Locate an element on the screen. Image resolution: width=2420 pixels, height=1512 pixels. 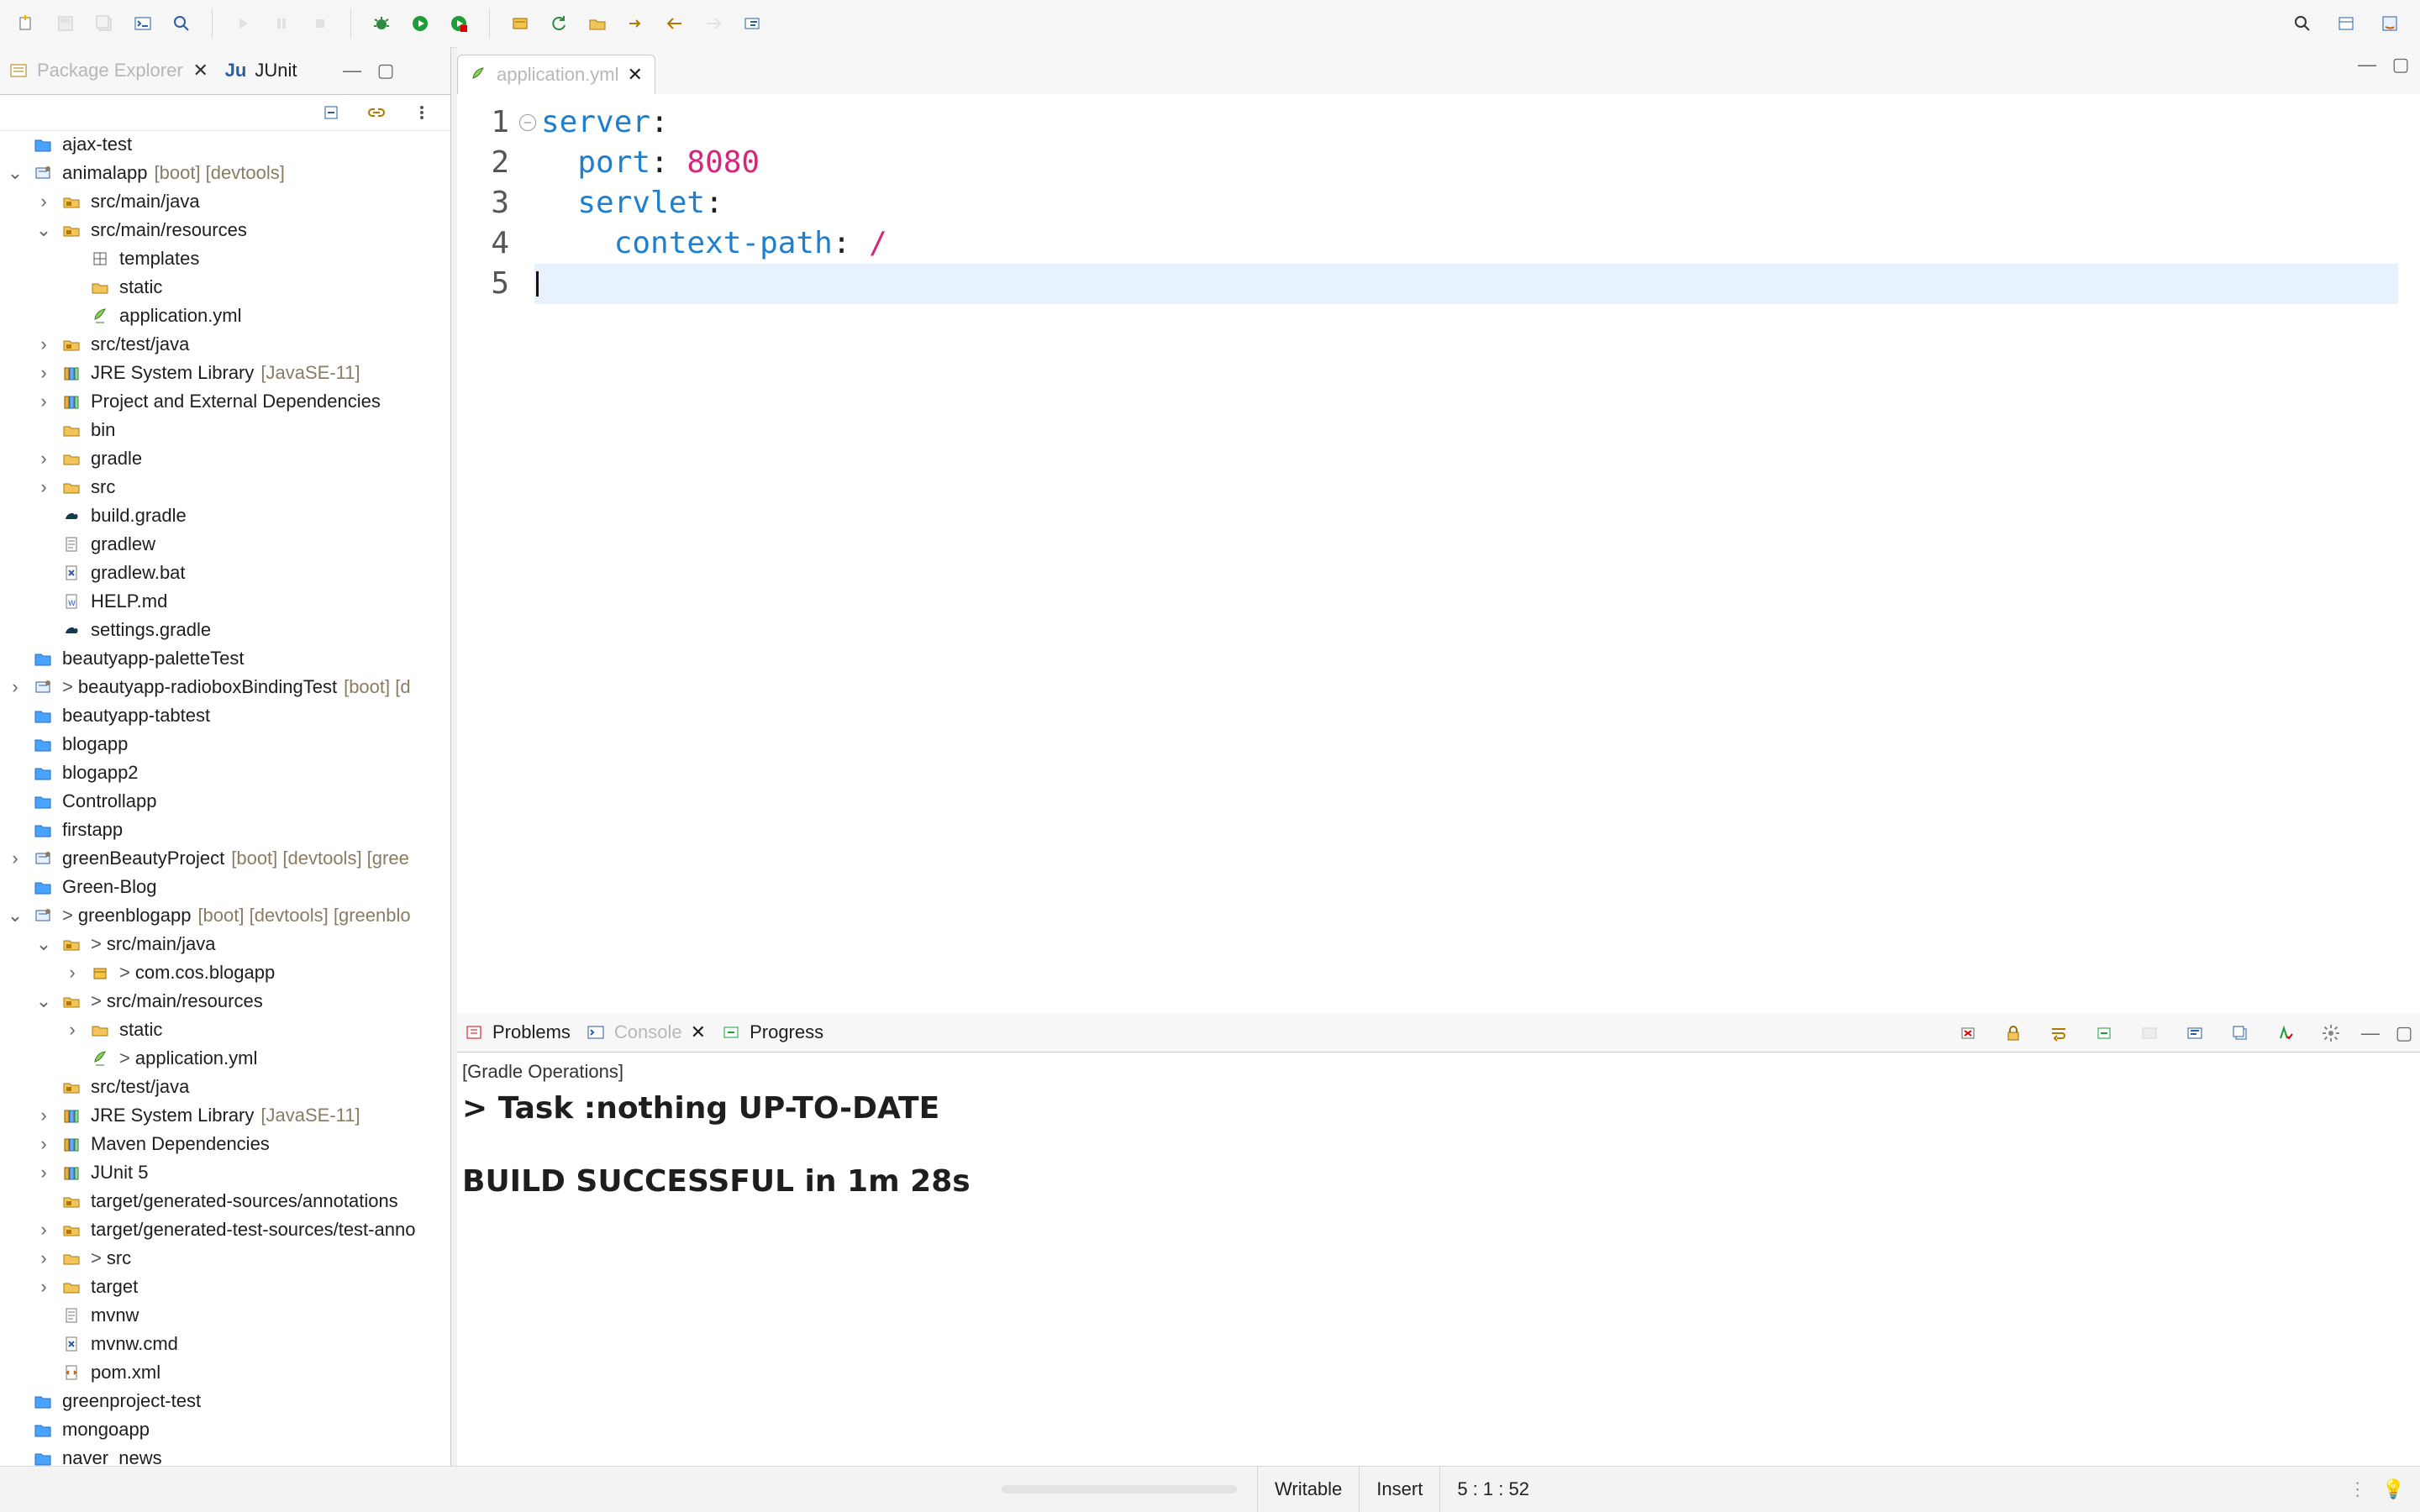
tree-row: application.yml is located at coordinates (227, 316).